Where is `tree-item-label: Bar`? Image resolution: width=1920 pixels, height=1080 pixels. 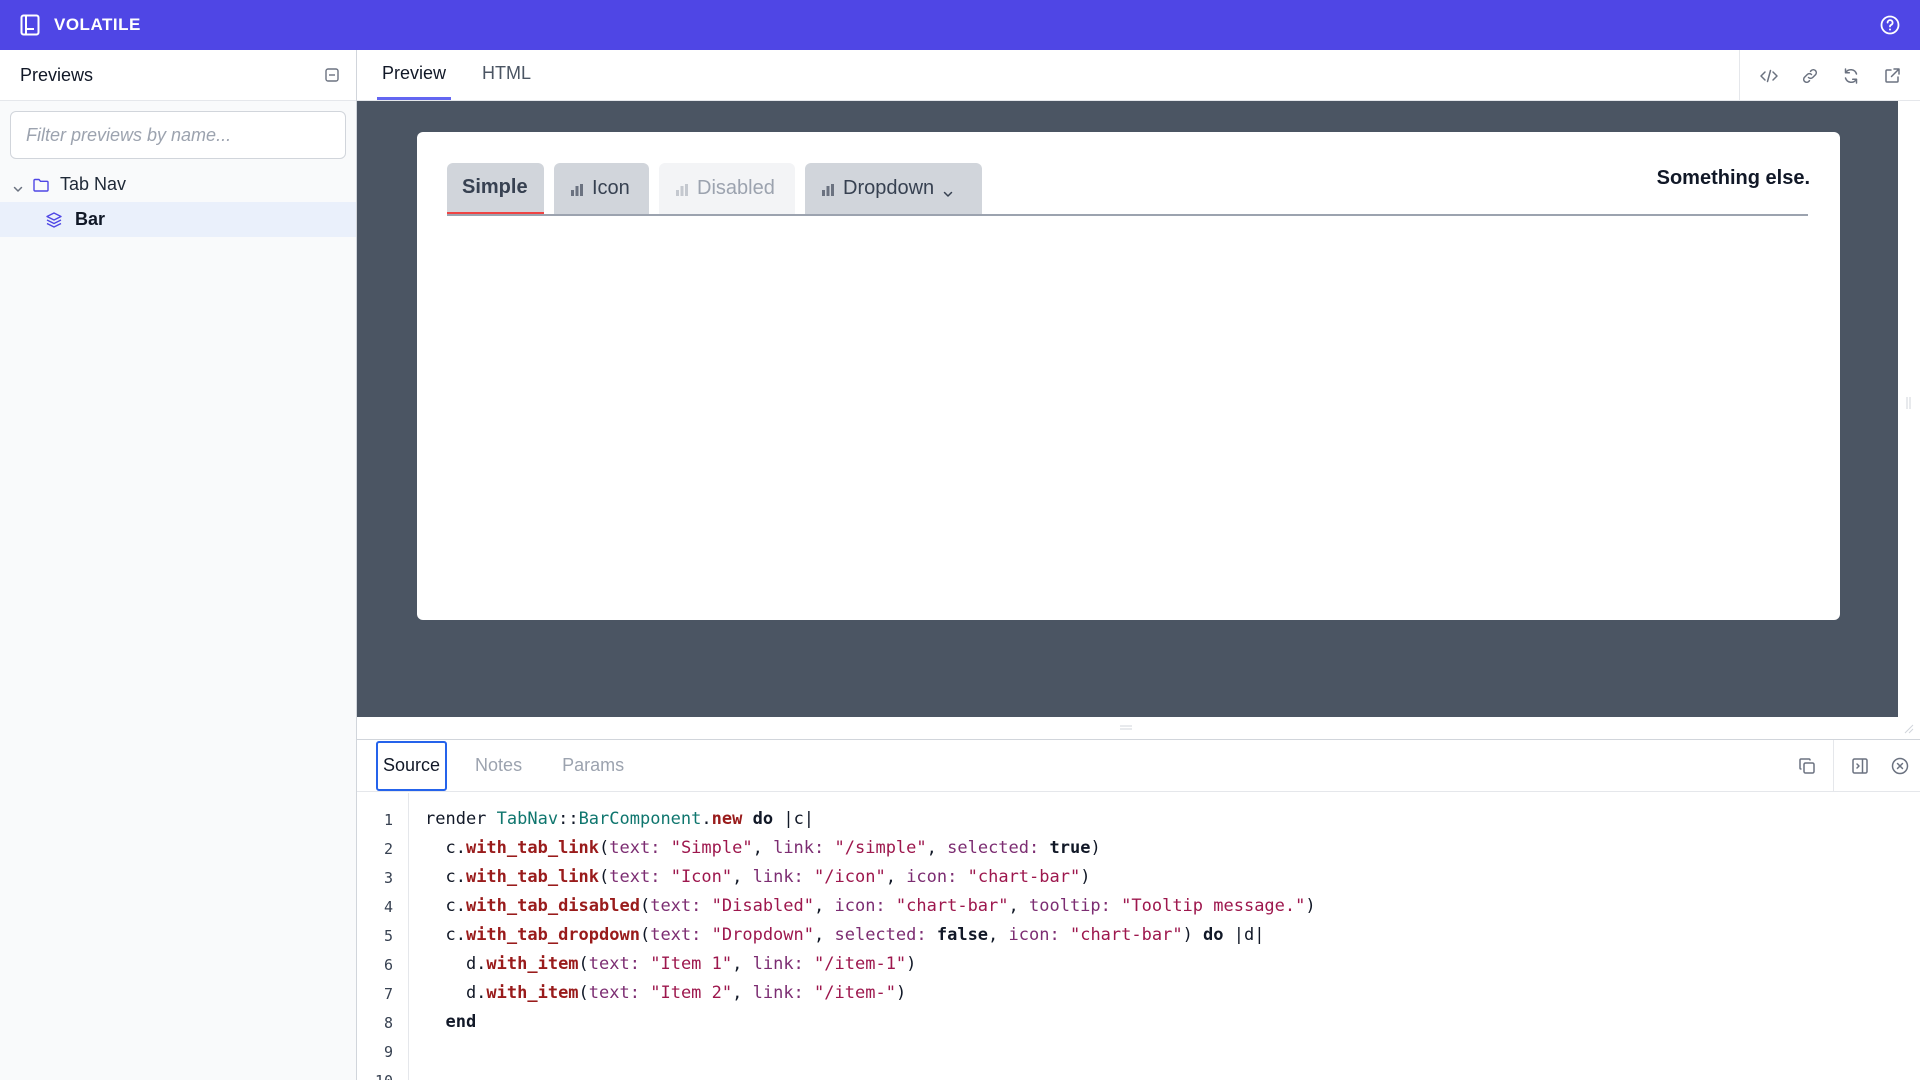 tree-item-label: Bar is located at coordinates (90, 219).